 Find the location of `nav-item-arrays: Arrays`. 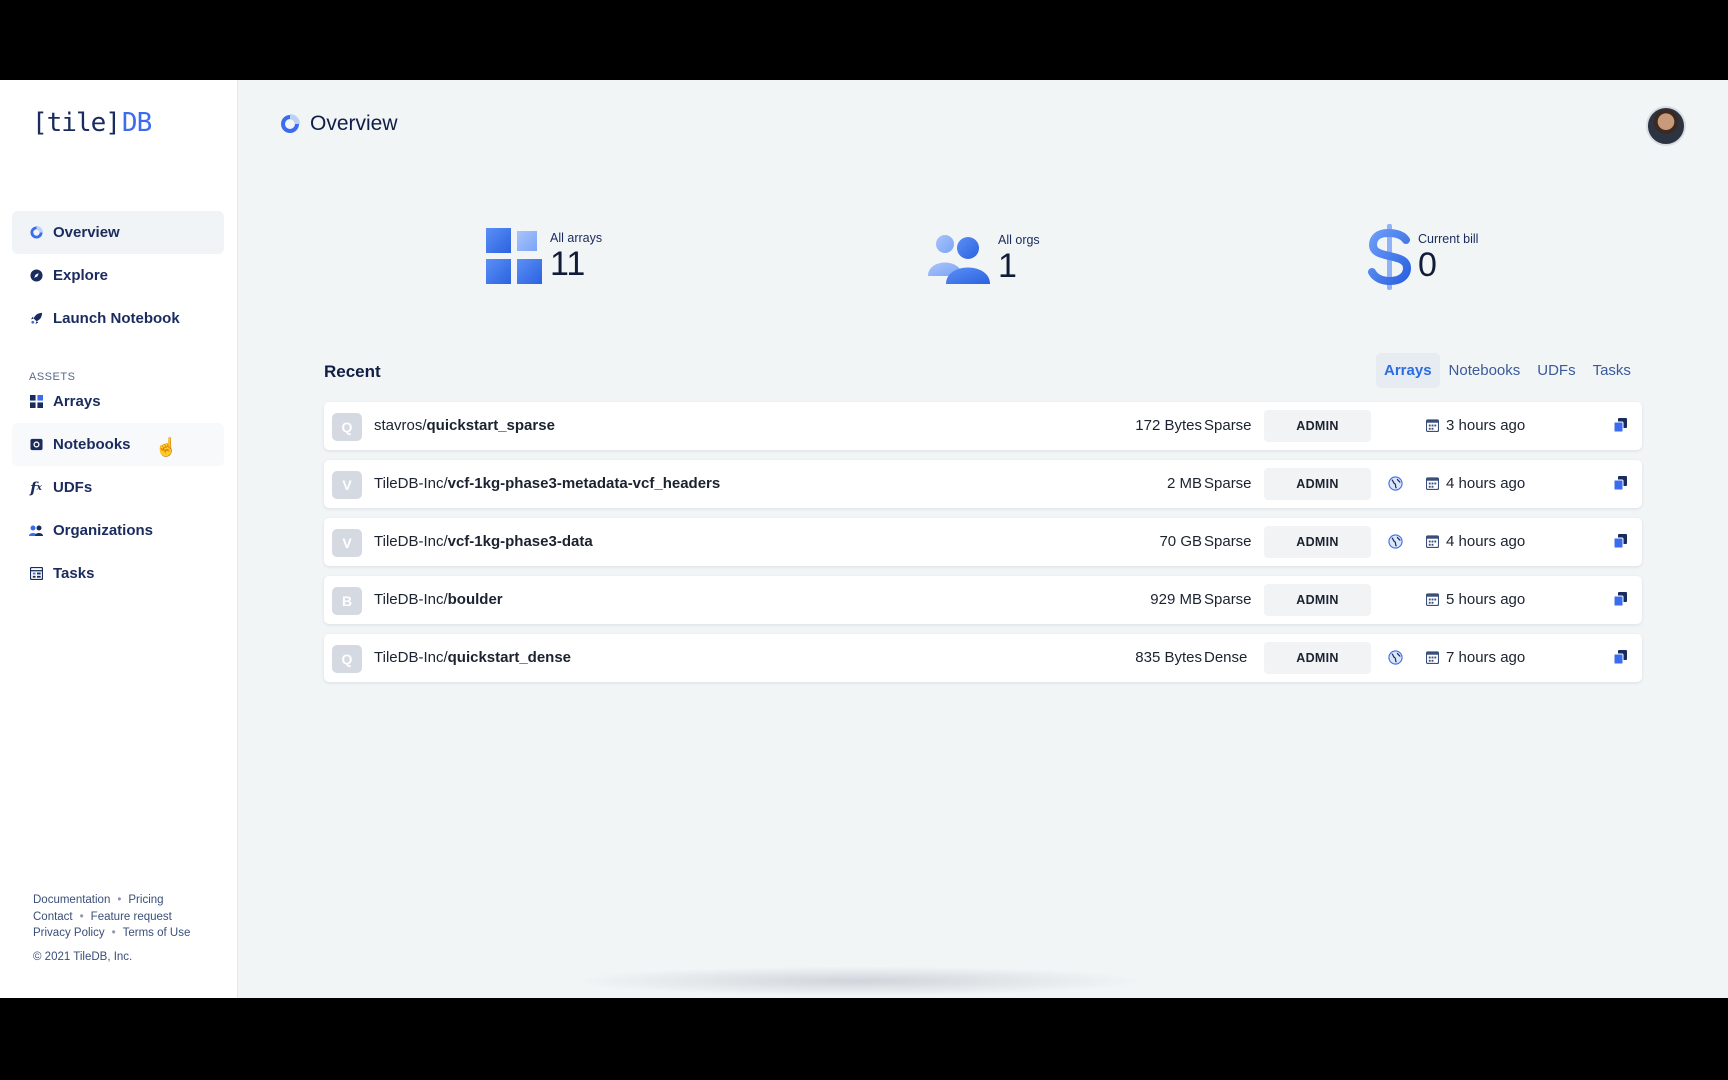

nav-item-arrays: Arrays is located at coordinates (118, 401).